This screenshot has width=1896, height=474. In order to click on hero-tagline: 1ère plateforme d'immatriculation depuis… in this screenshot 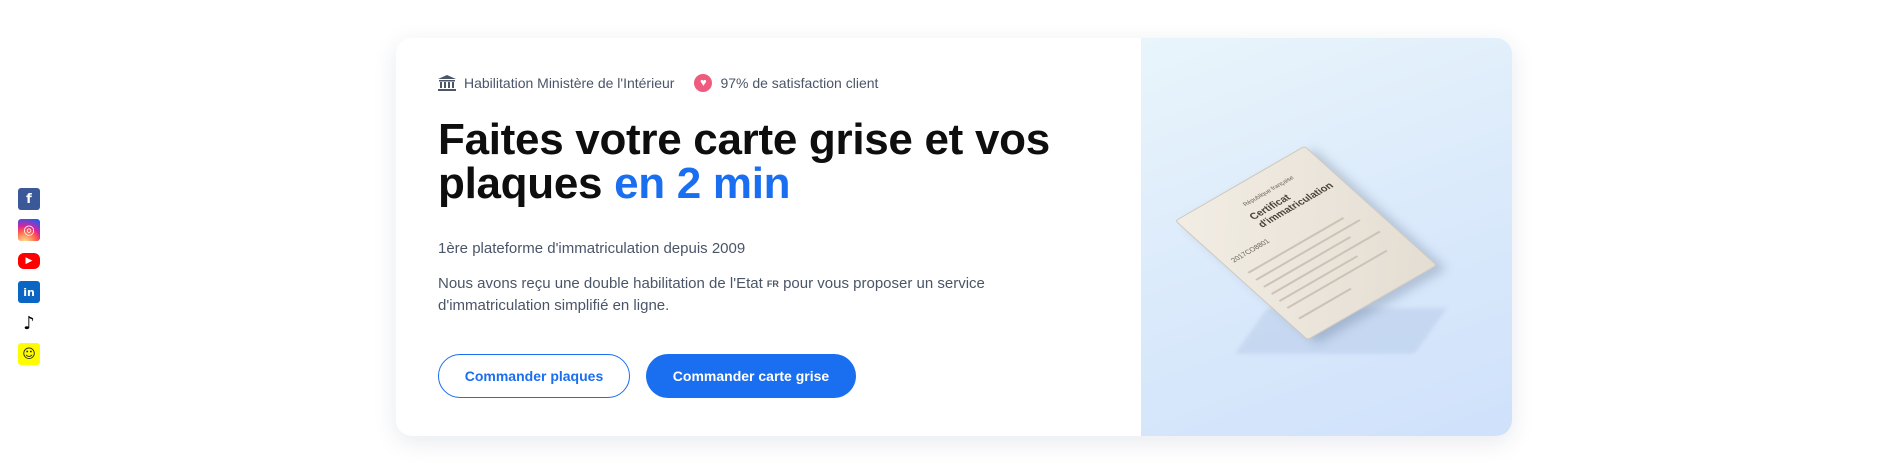, I will do `click(592, 248)`.